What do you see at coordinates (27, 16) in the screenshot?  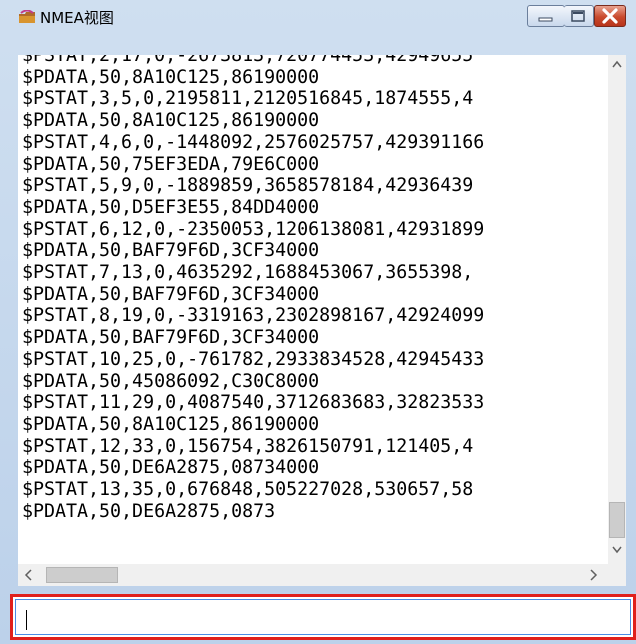 I see `folder-icon` at bounding box center [27, 16].